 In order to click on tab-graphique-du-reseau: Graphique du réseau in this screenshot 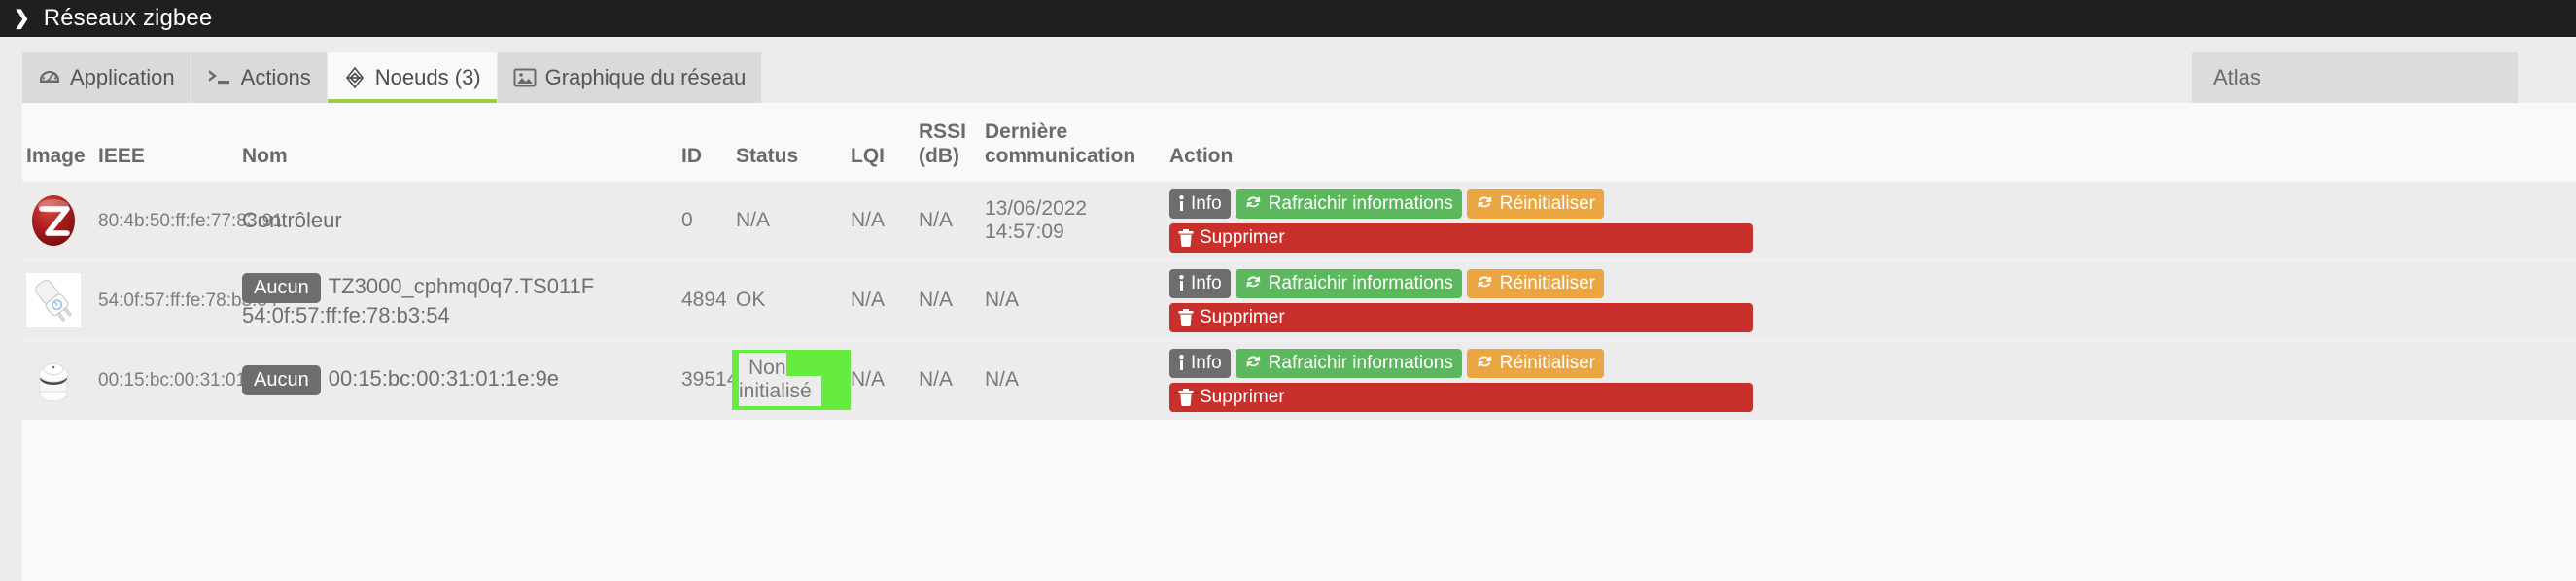, I will do `click(630, 78)`.